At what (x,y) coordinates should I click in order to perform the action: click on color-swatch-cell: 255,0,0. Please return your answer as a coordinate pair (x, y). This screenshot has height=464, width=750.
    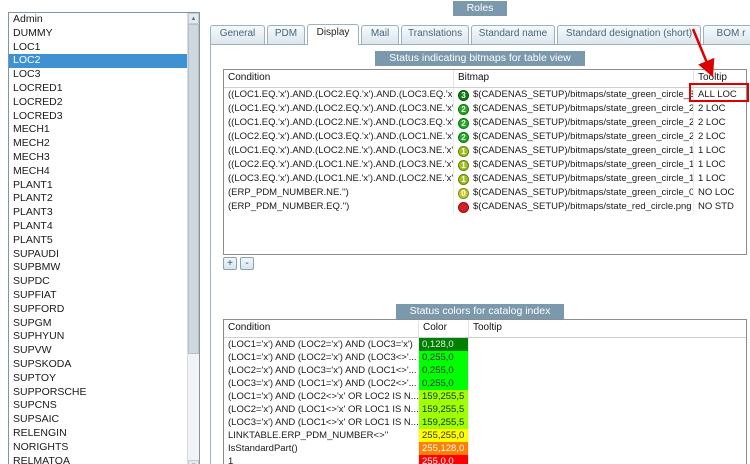
    Looking at the image, I should click on (444, 459).